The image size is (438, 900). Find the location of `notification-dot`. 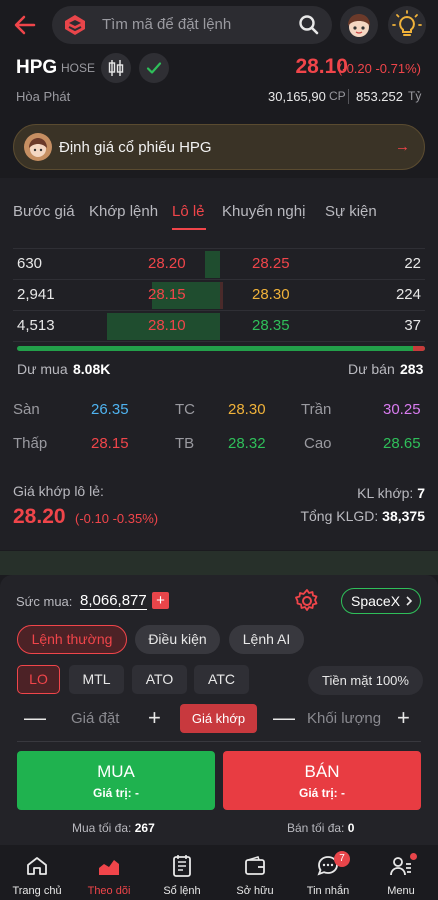

notification-dot is located at coordinates (413, 856).